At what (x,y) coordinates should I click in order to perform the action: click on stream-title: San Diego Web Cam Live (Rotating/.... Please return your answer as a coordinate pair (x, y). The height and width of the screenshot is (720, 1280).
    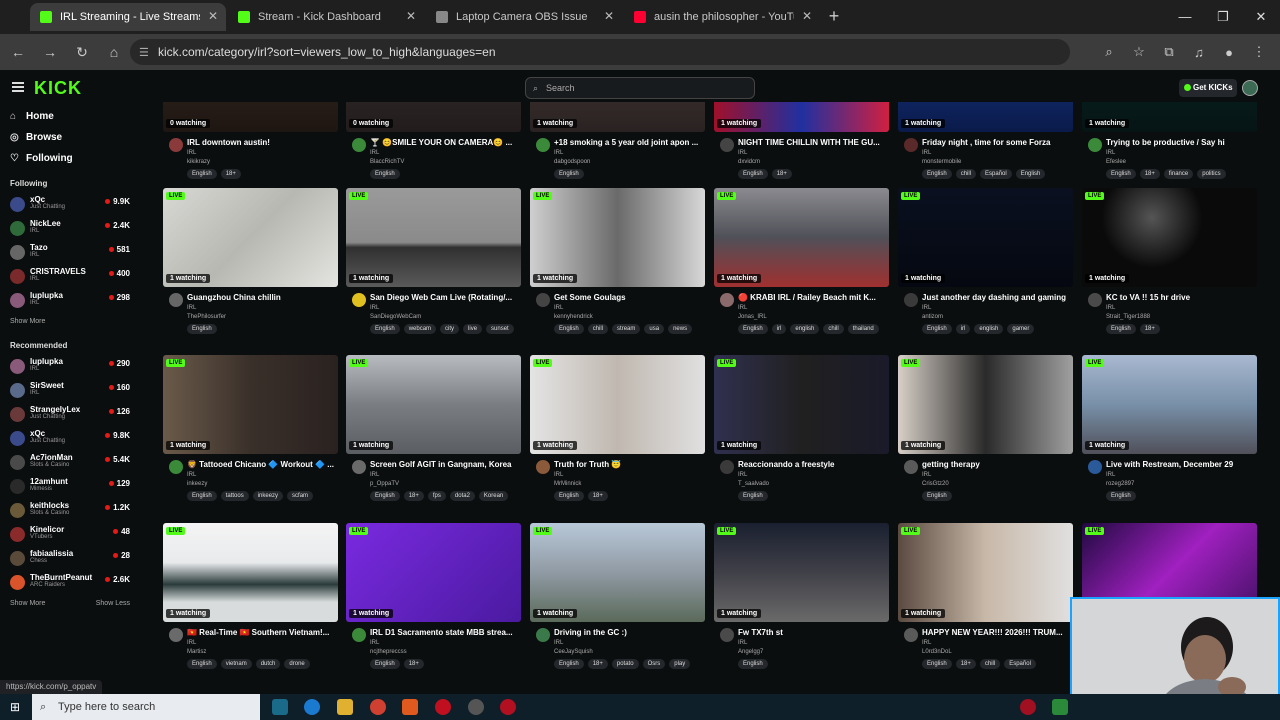
    Looking at the image, I should click on (445, 297).